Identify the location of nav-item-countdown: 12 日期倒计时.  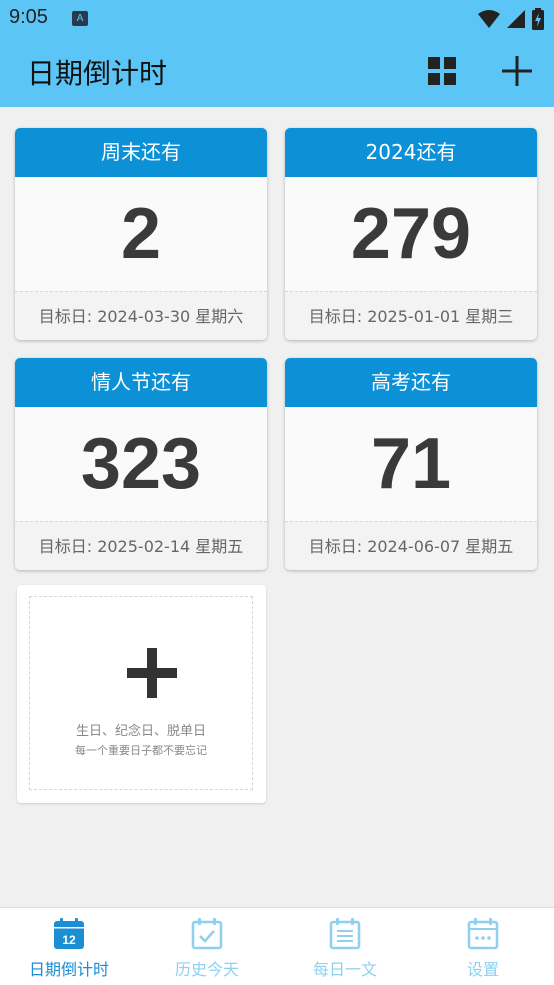
(69, 946).